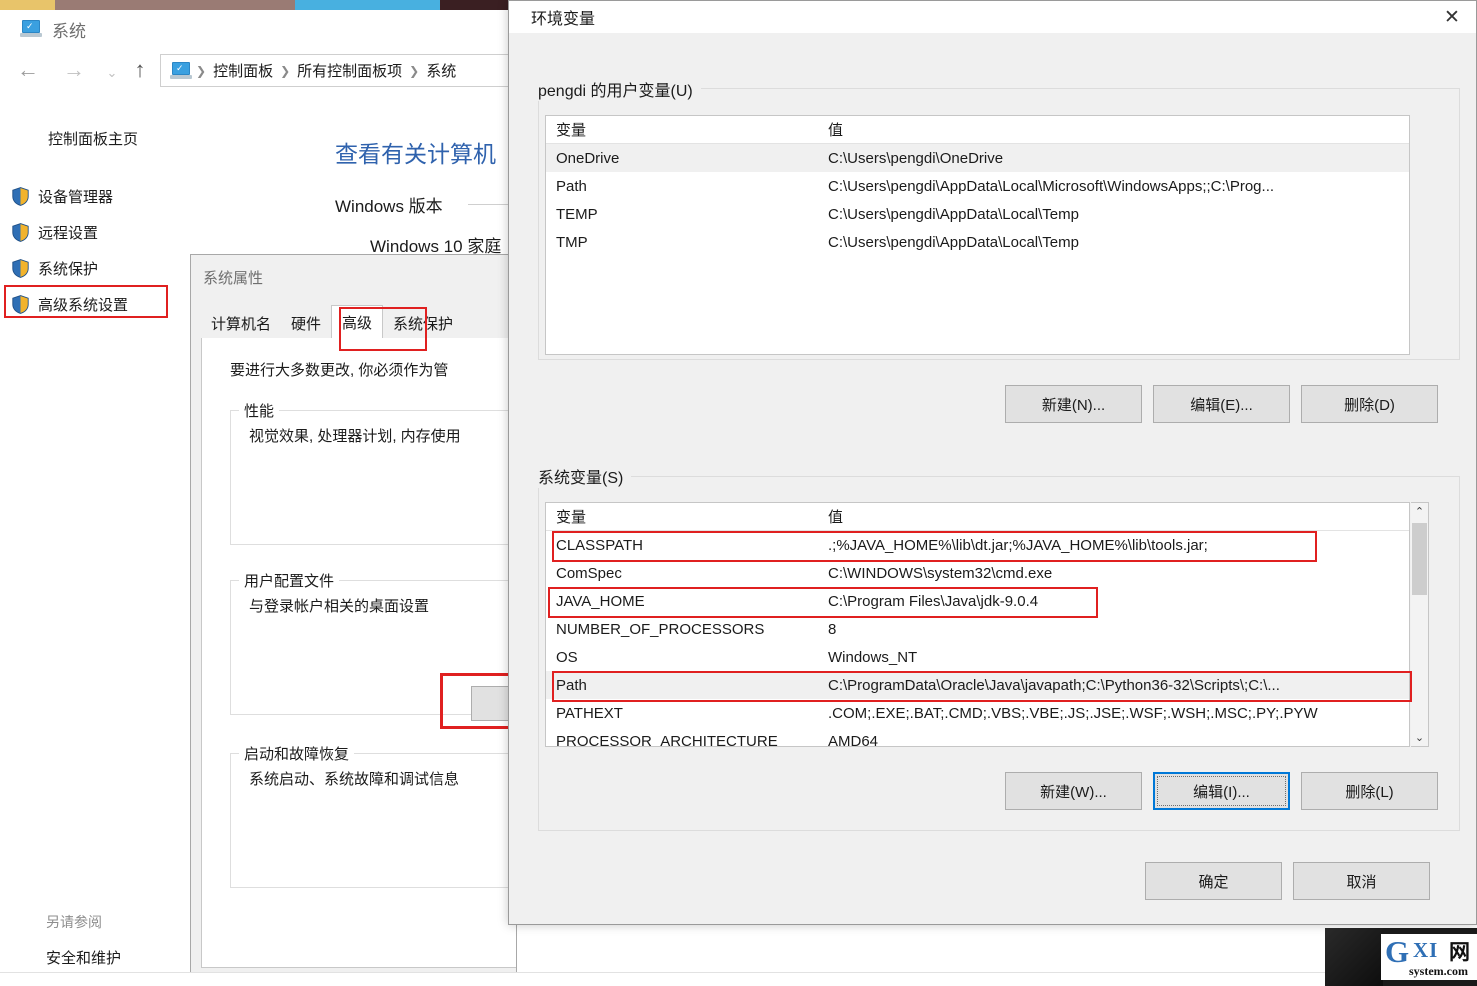  What do you see at coordinates (619, 89) in the screenshot?
I see `user-variables-section-label: pengdi 的用户变量(U)` at bounding box center [619, 89].